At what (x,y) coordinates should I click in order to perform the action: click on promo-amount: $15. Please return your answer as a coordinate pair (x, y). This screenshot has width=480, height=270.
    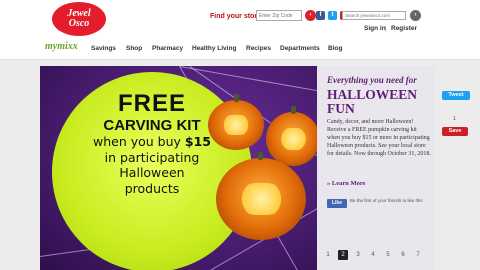
    Looking at the image, I should click on (197, 141).